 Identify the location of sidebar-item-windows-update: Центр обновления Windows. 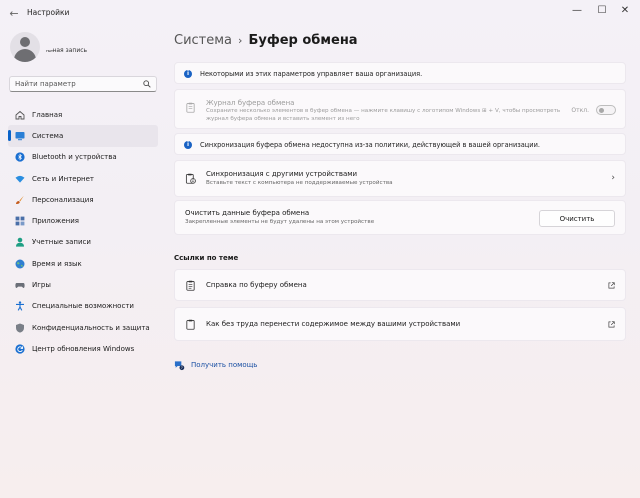
(83, 348).